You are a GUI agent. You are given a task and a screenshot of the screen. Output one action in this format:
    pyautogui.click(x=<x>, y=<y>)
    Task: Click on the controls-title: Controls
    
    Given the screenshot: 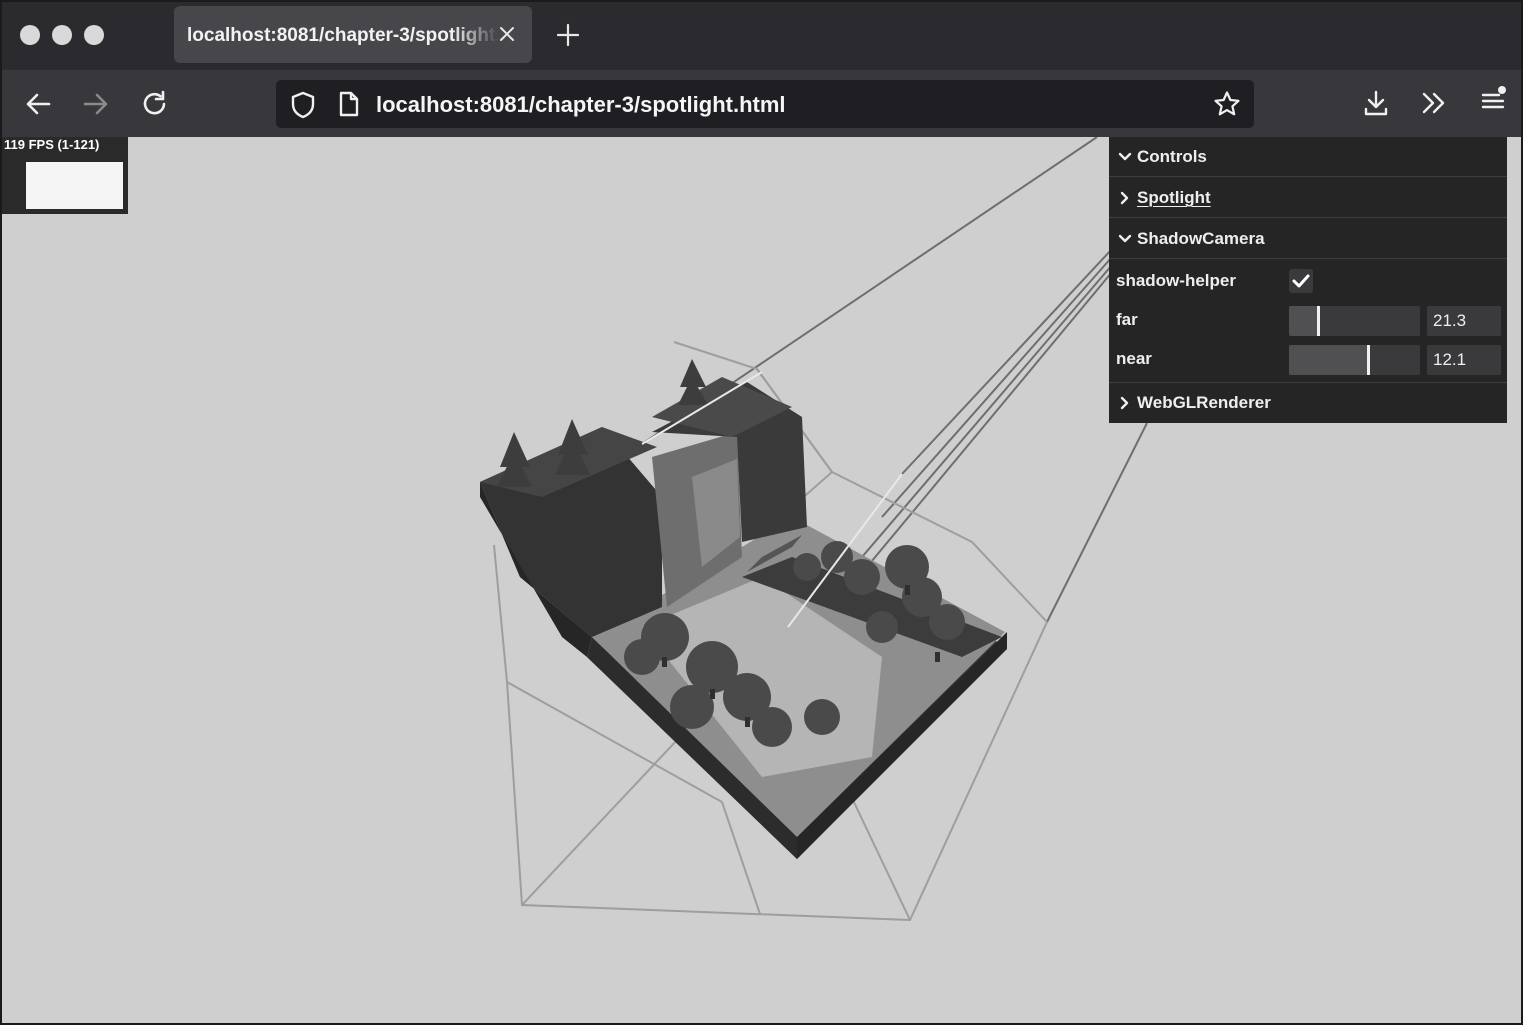 What is the action you would take?
    pyautogui.click(x=1172, y=156)
    